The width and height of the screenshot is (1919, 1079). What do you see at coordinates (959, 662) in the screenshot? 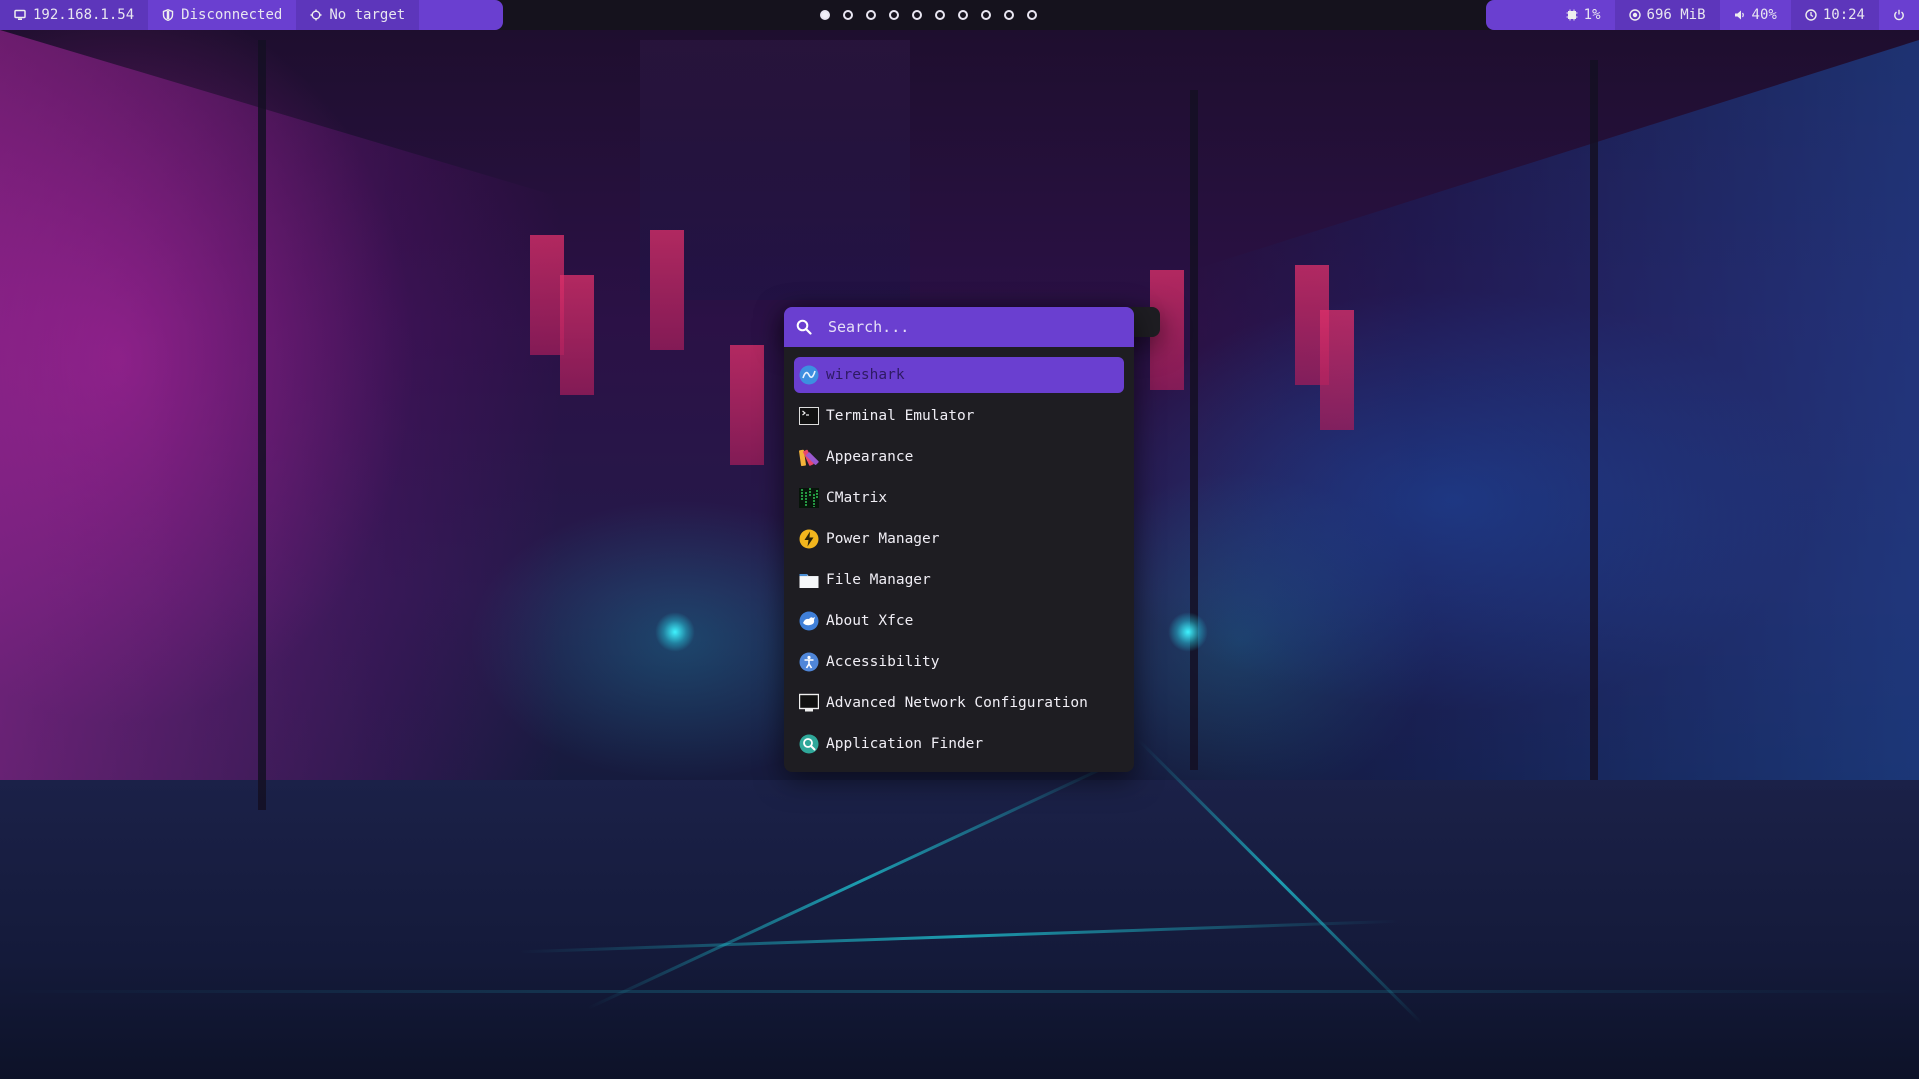
I see `launcher-result-item: Accessibility` at bounding box center [959, 662].